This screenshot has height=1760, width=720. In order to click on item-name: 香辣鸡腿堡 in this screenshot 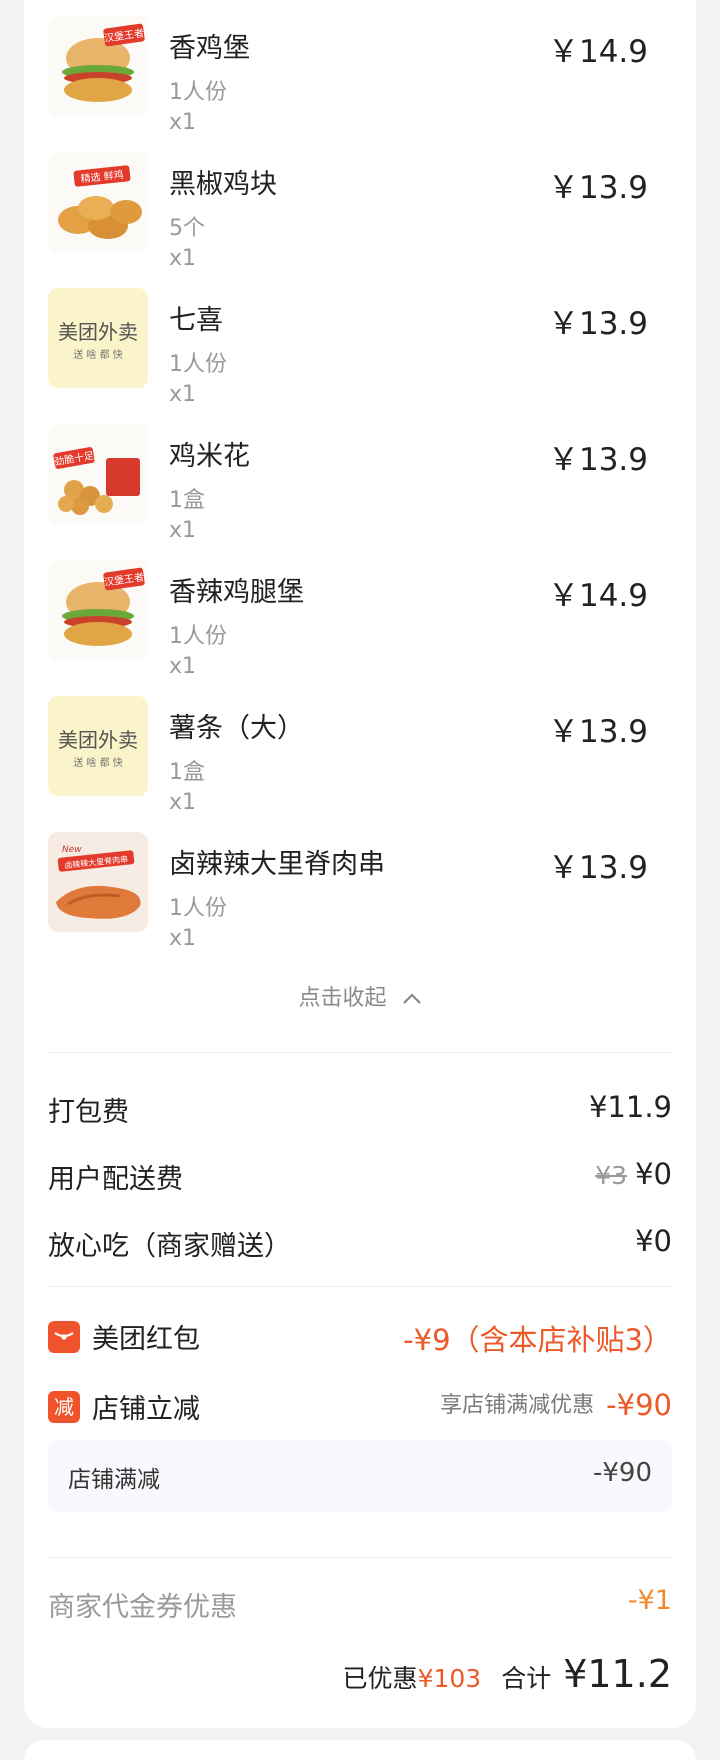, I will do `click(236, 592)`.